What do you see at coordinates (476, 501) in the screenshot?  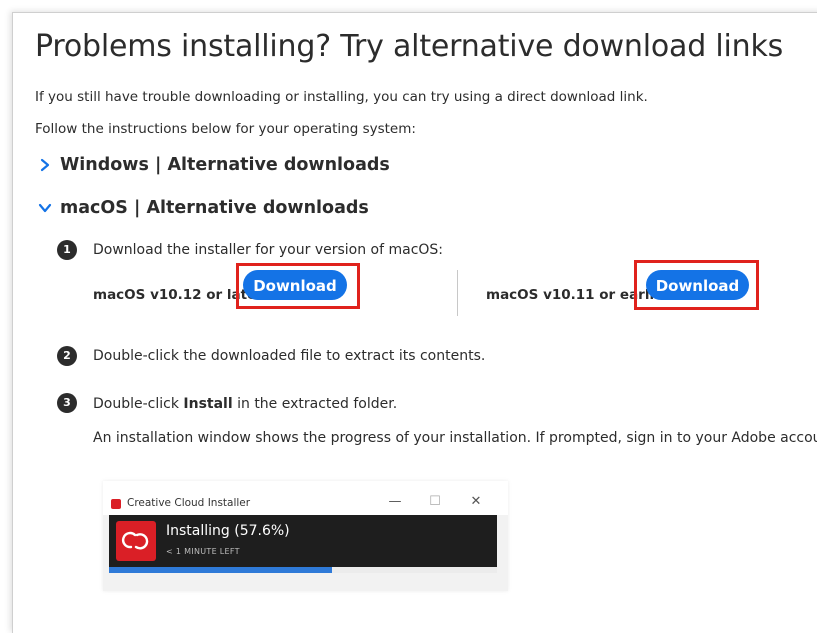 I see `close-icon: ✕` at bounding box center [476, 501].